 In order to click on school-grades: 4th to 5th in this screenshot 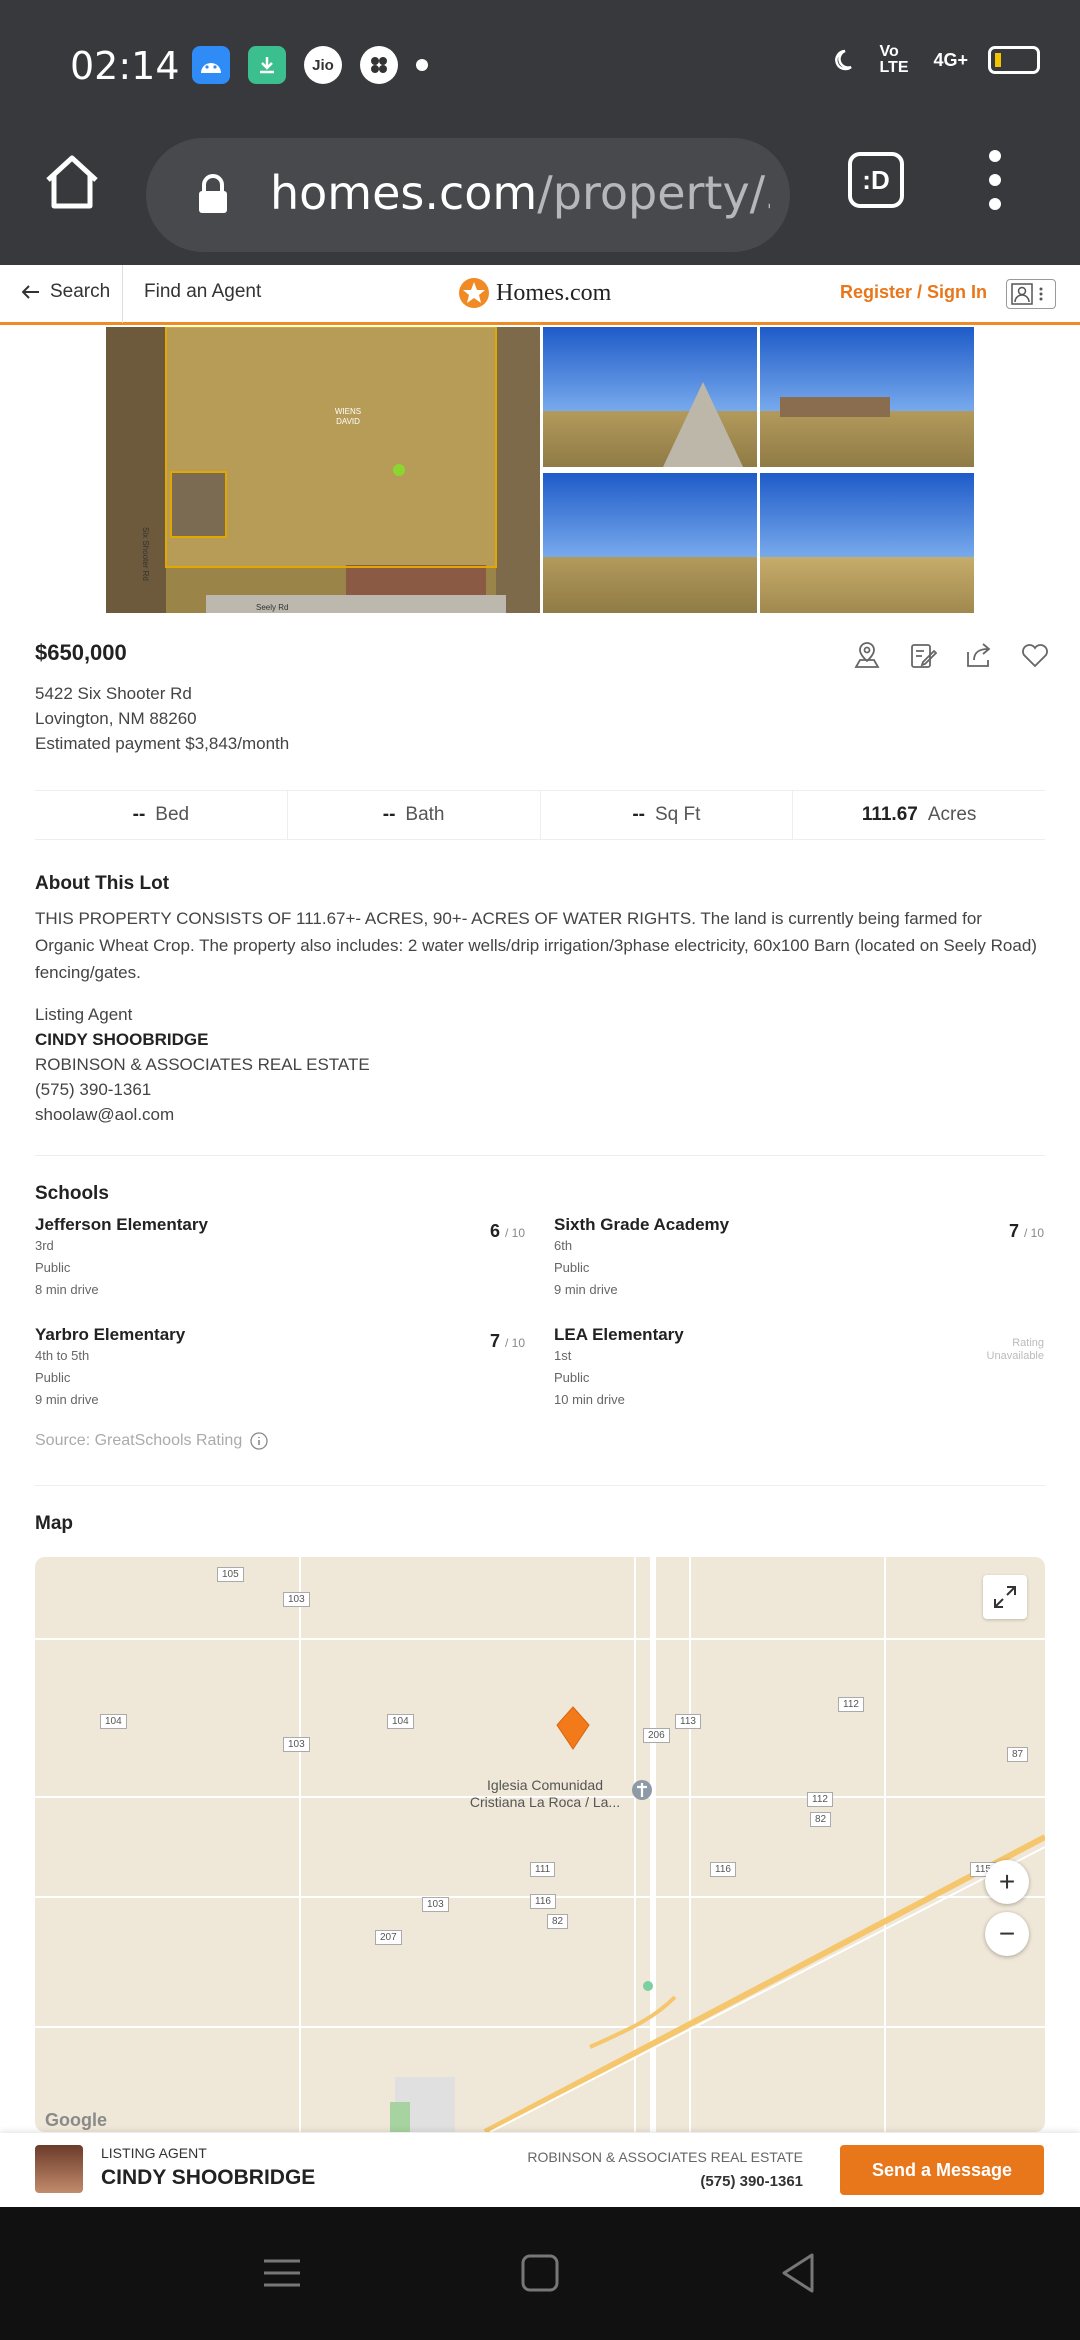, I will do `click(62, 1355)`.